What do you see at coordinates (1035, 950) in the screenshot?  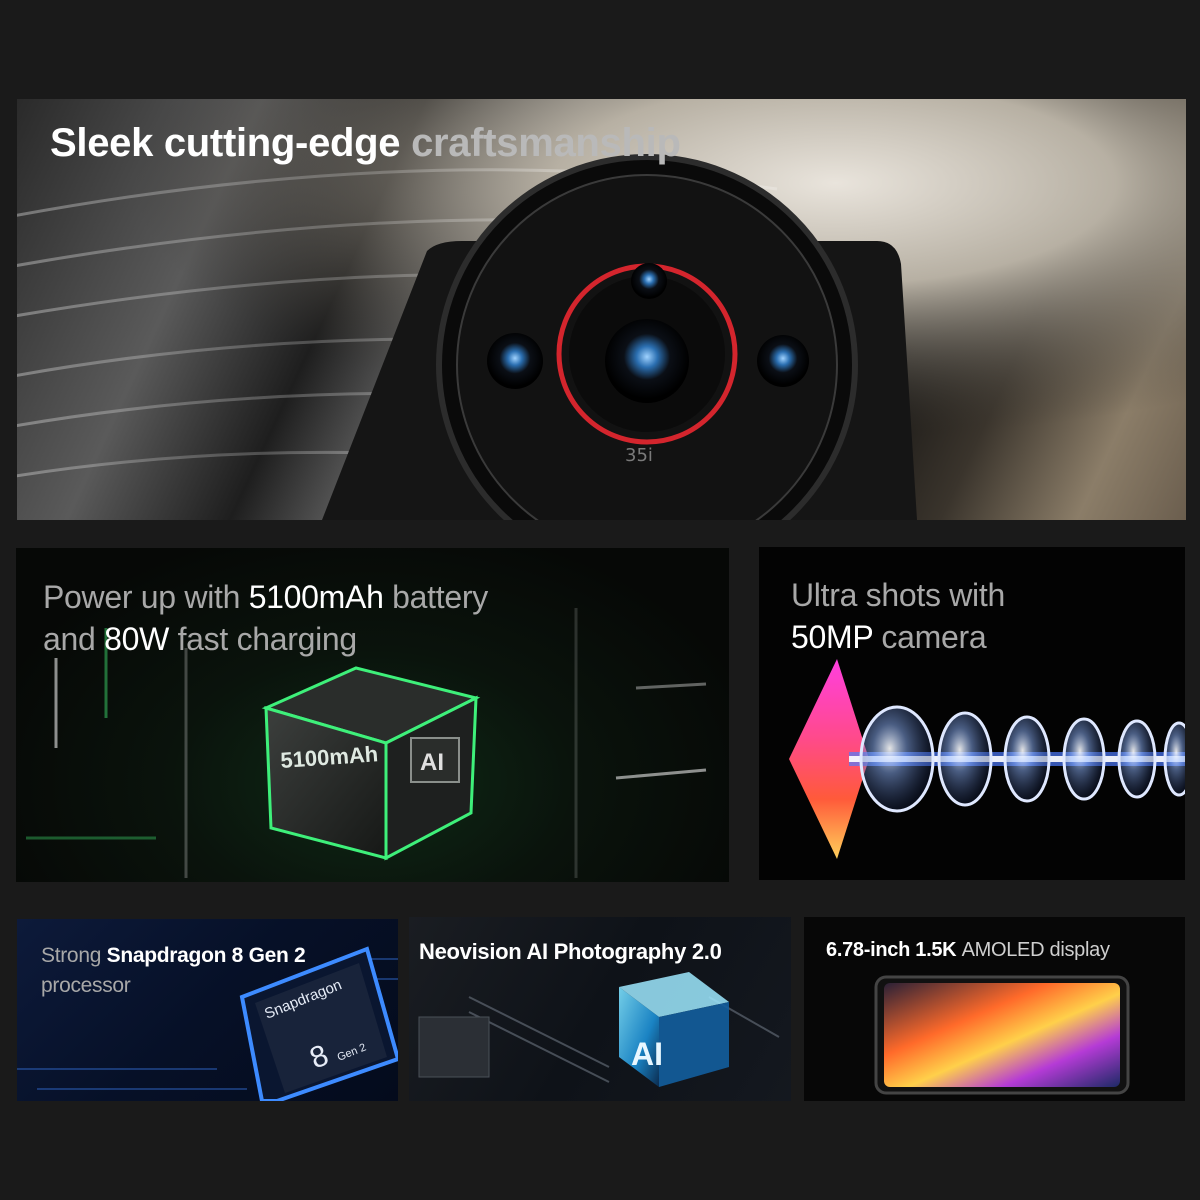 I see `display-type: AMOLED display` at bounding box center [1035, 950].